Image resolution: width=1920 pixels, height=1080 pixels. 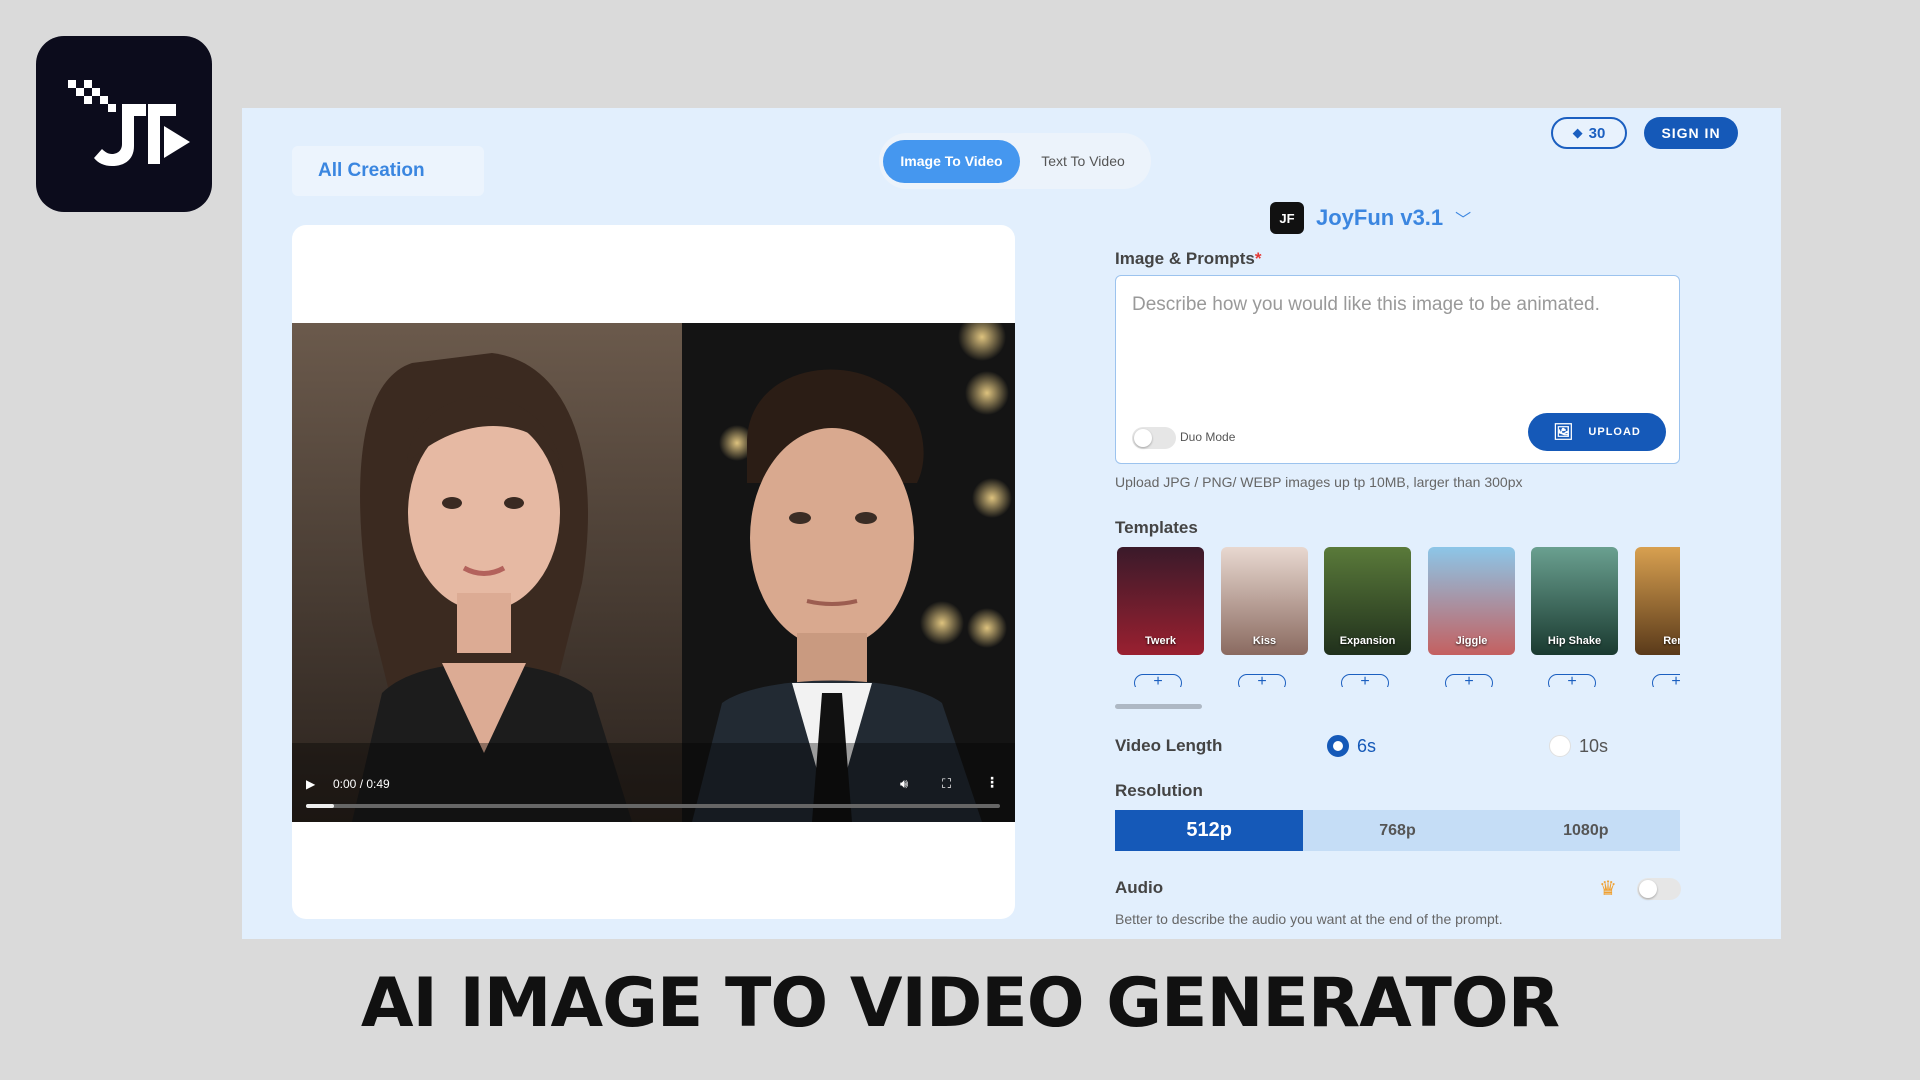 I want to click on length-6s-label: 6s, so click(x=1367, y=746).